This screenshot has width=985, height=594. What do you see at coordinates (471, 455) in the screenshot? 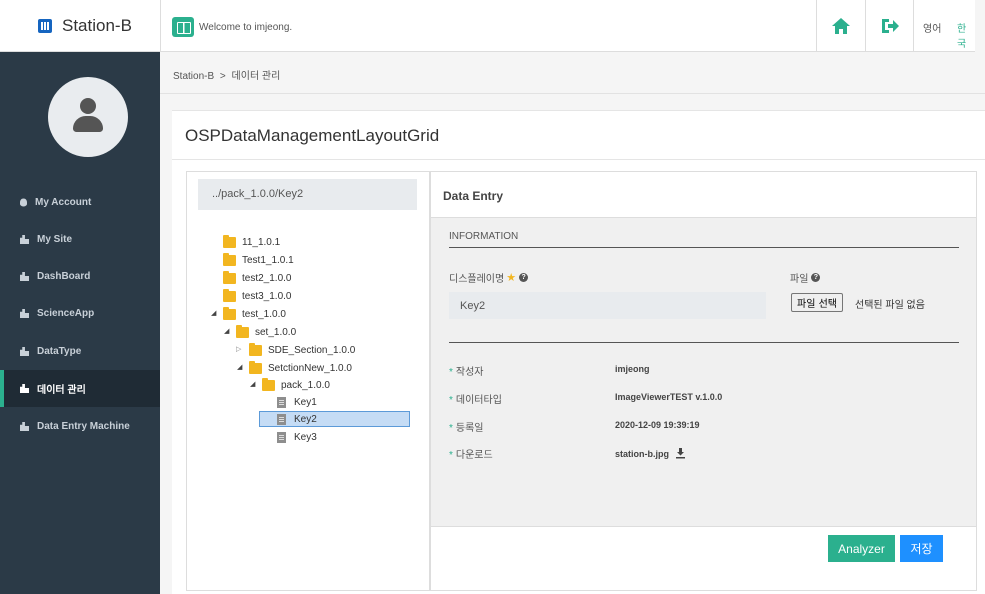
I see `meta-download-label: * 다운로드` at bounding box center [471, 455].